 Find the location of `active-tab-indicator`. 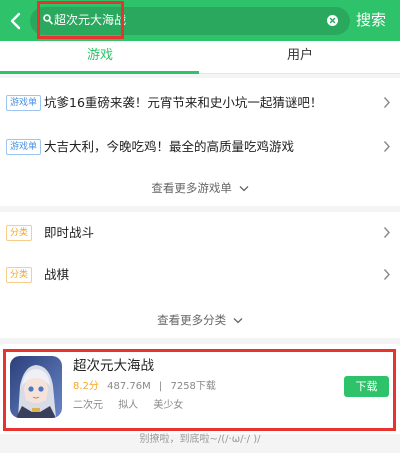

active-tab-indicator is located at coordinates (99, 72).